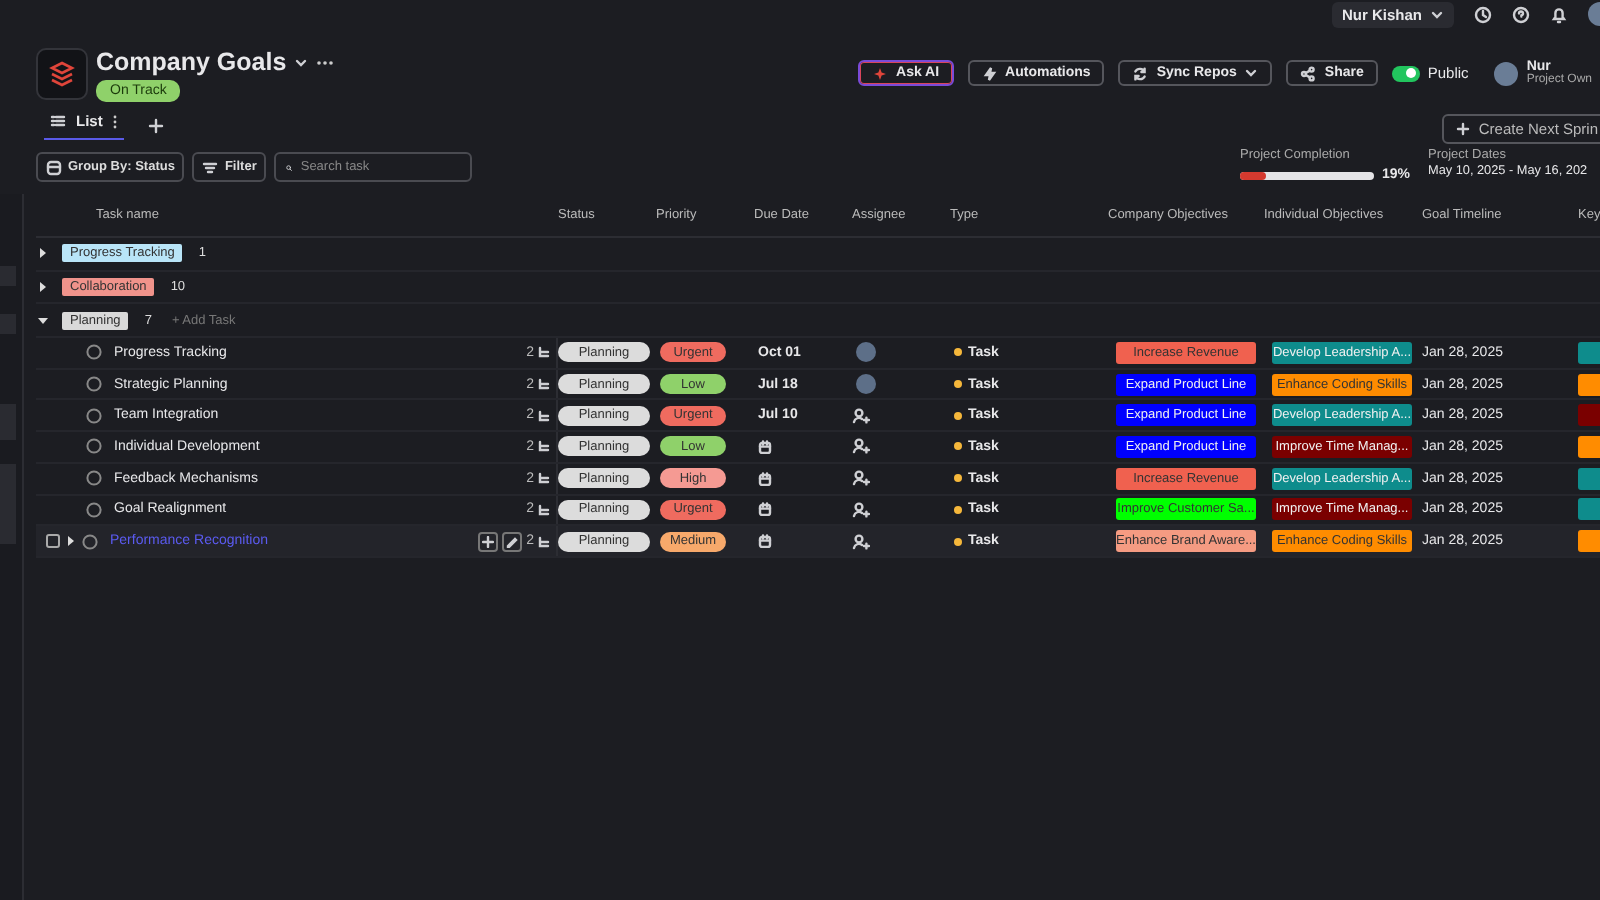 This screenshot has height=900, width=1600. Describe the element at coordinates (880, 73) in the screenshot. I see `sparkle-icon` at that location.